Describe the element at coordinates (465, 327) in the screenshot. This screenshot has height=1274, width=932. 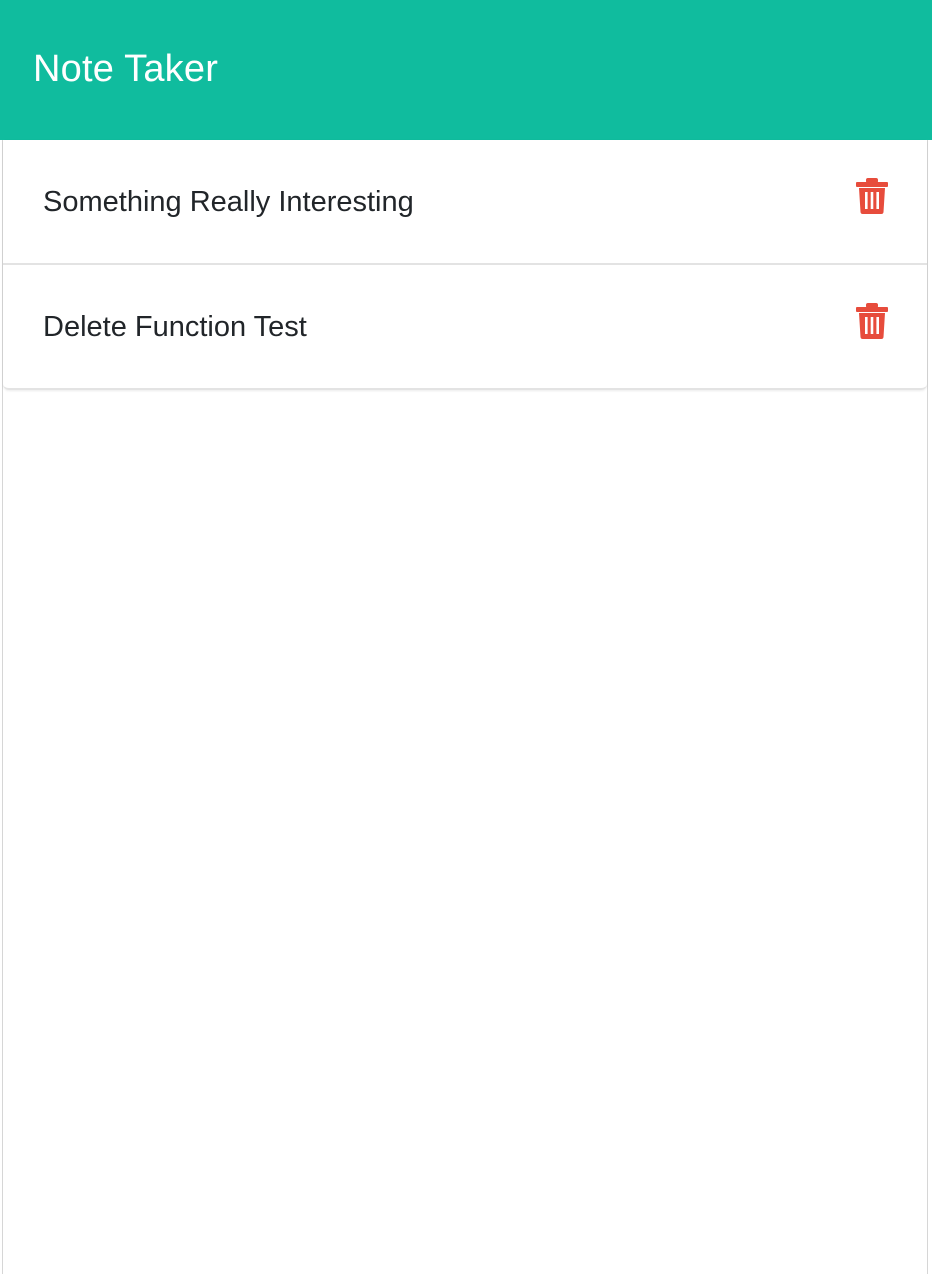
I see `note-list-item: Delete Function Test` at that location.